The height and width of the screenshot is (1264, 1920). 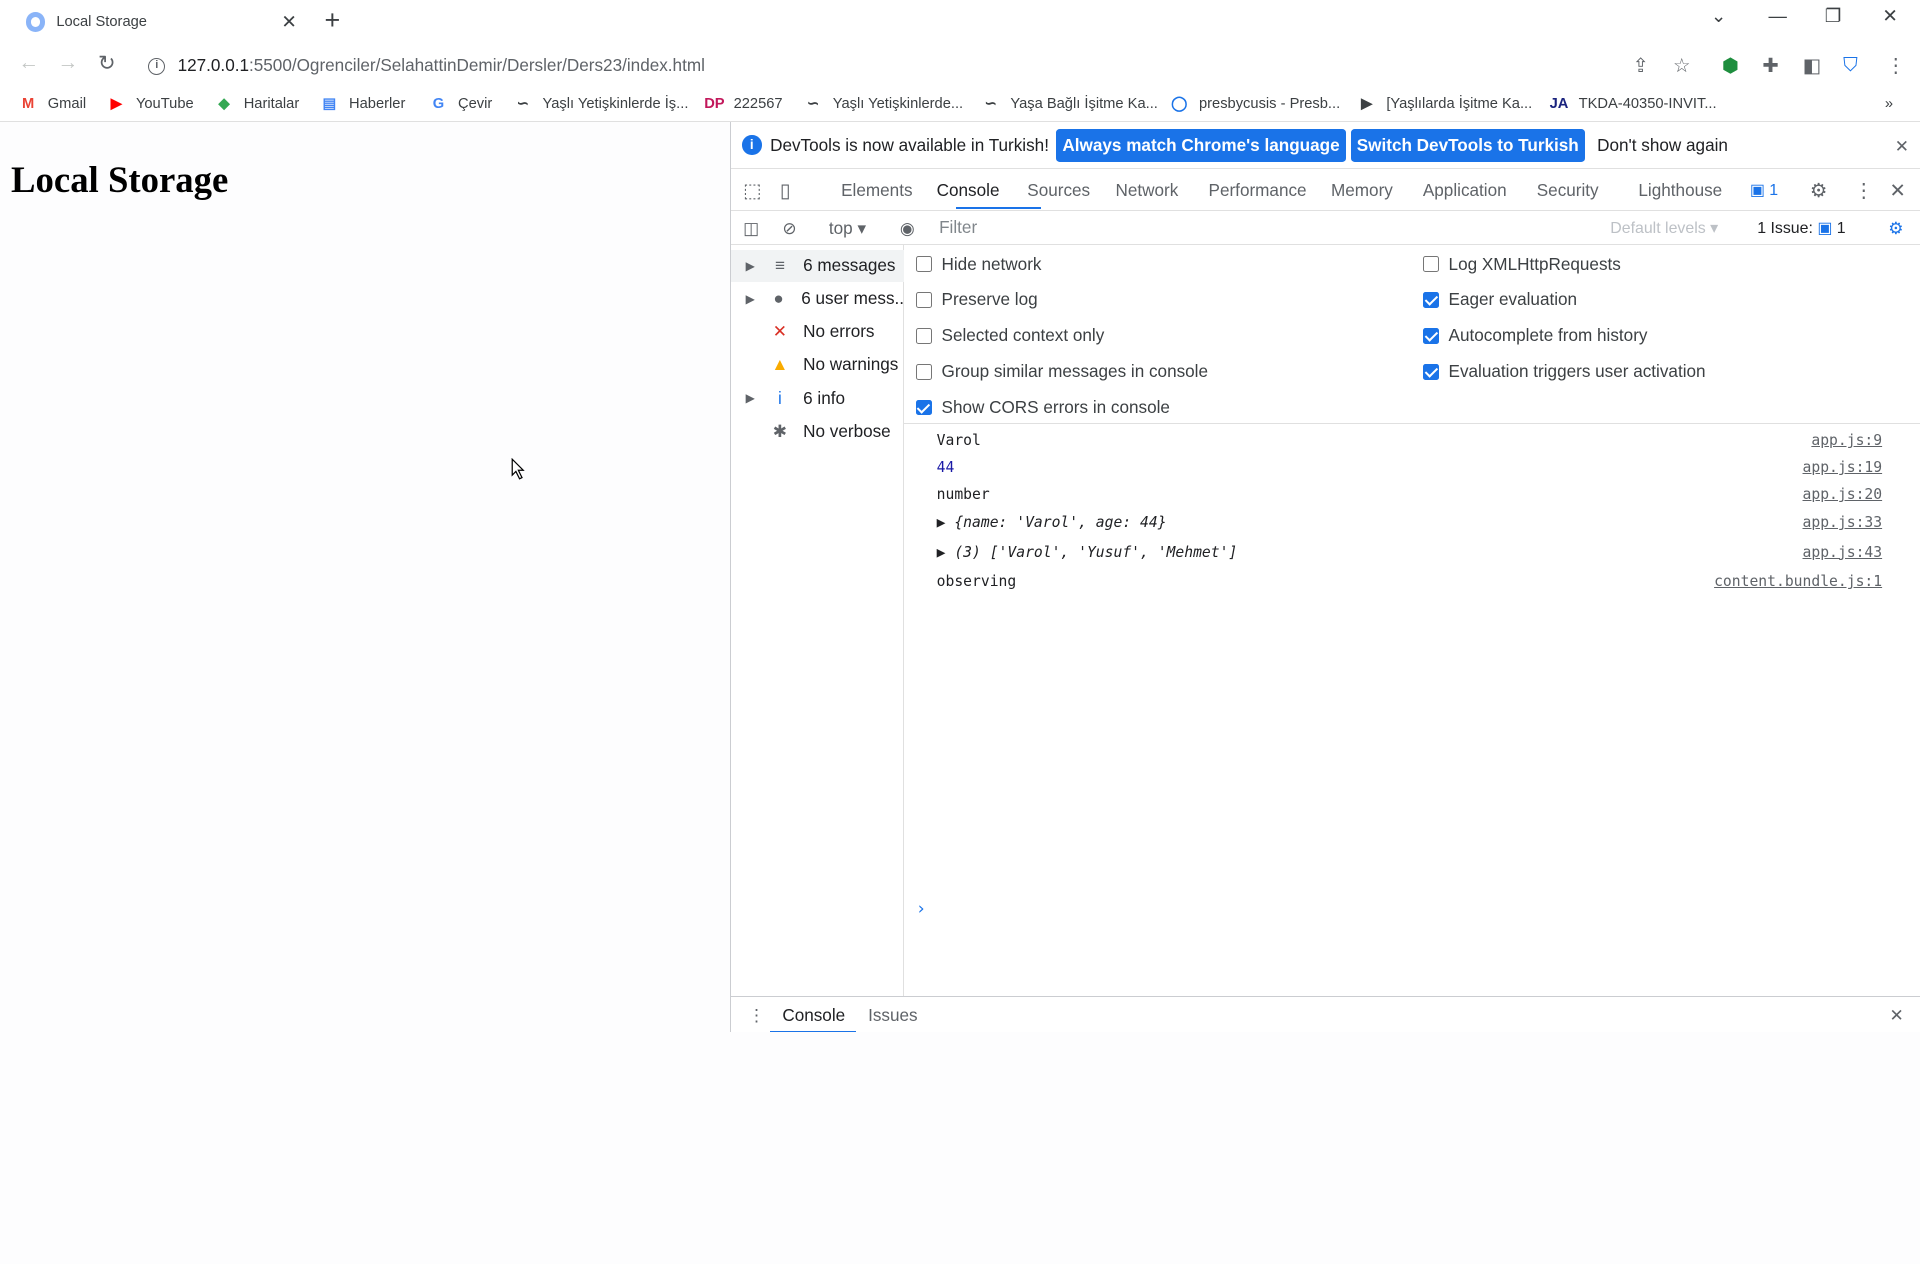 What do you see at coordinates (289, 22) in the screenshot?
I see `close-tab-icon: ✕` at bounding box center [289, 22].